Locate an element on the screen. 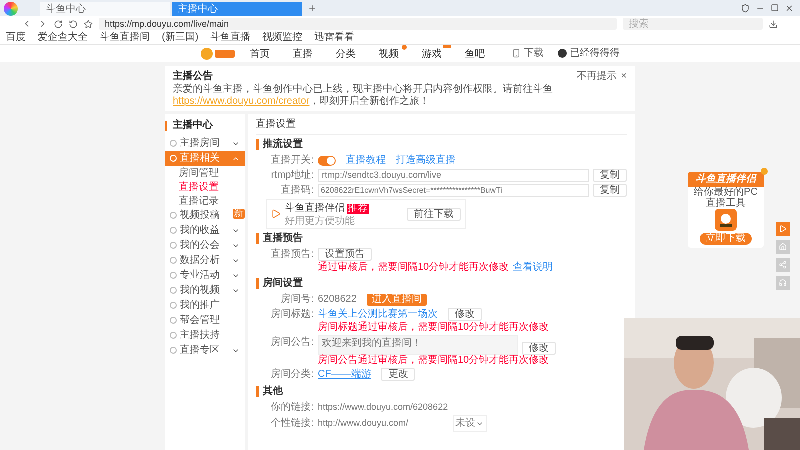  close-badge is located at coordinates (764, 171).